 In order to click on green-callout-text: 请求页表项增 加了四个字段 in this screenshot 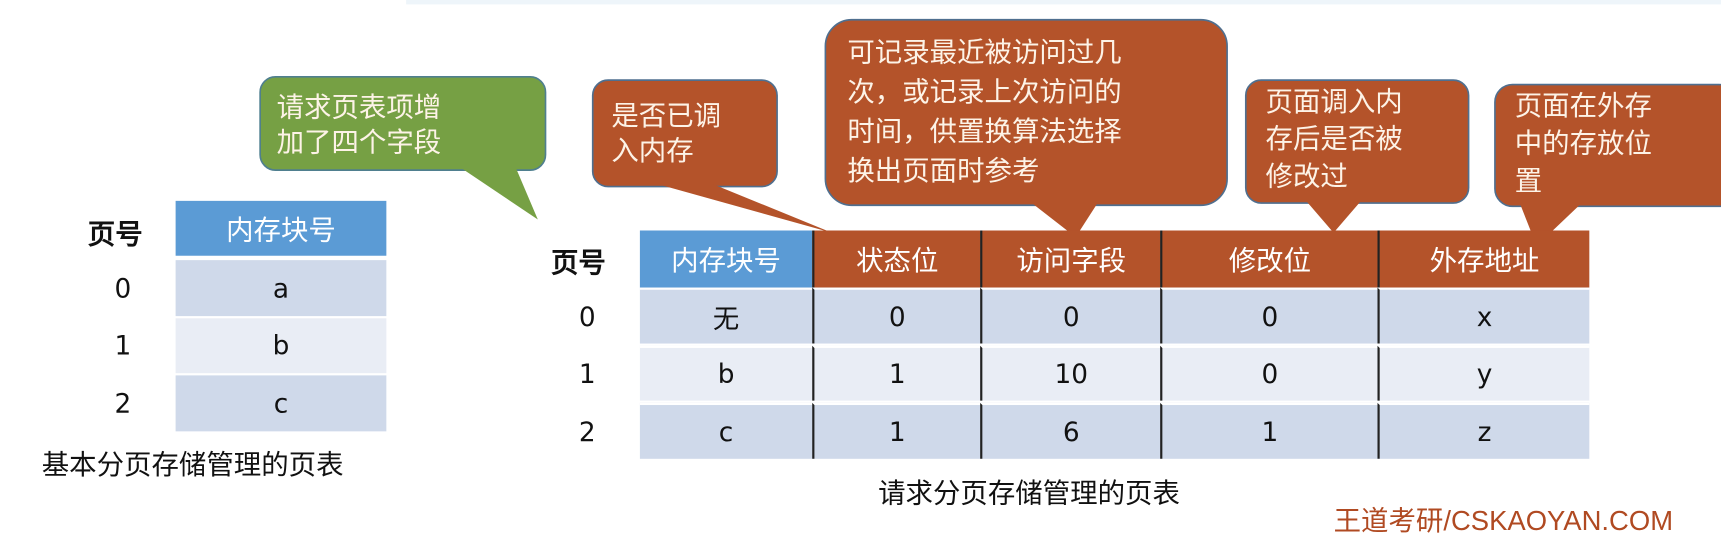, I will do `click(359, 125)`.